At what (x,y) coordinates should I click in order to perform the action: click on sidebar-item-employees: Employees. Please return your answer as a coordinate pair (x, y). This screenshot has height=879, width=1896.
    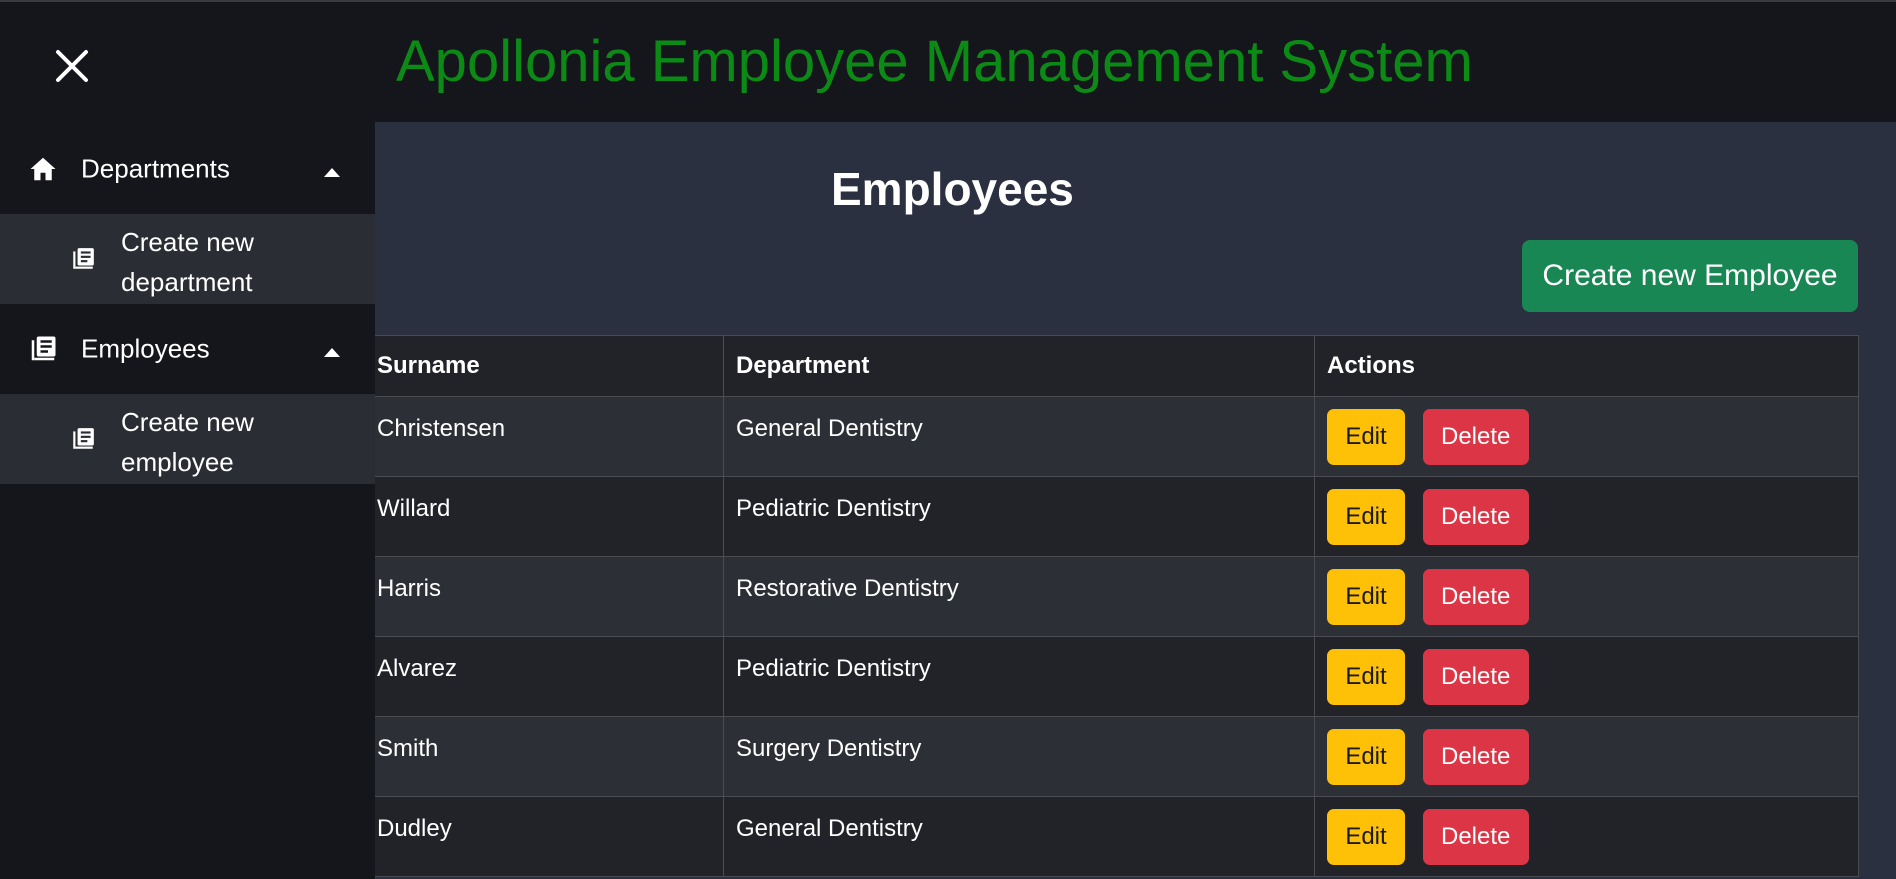
    Looking at the image, I should click on (187, 349).